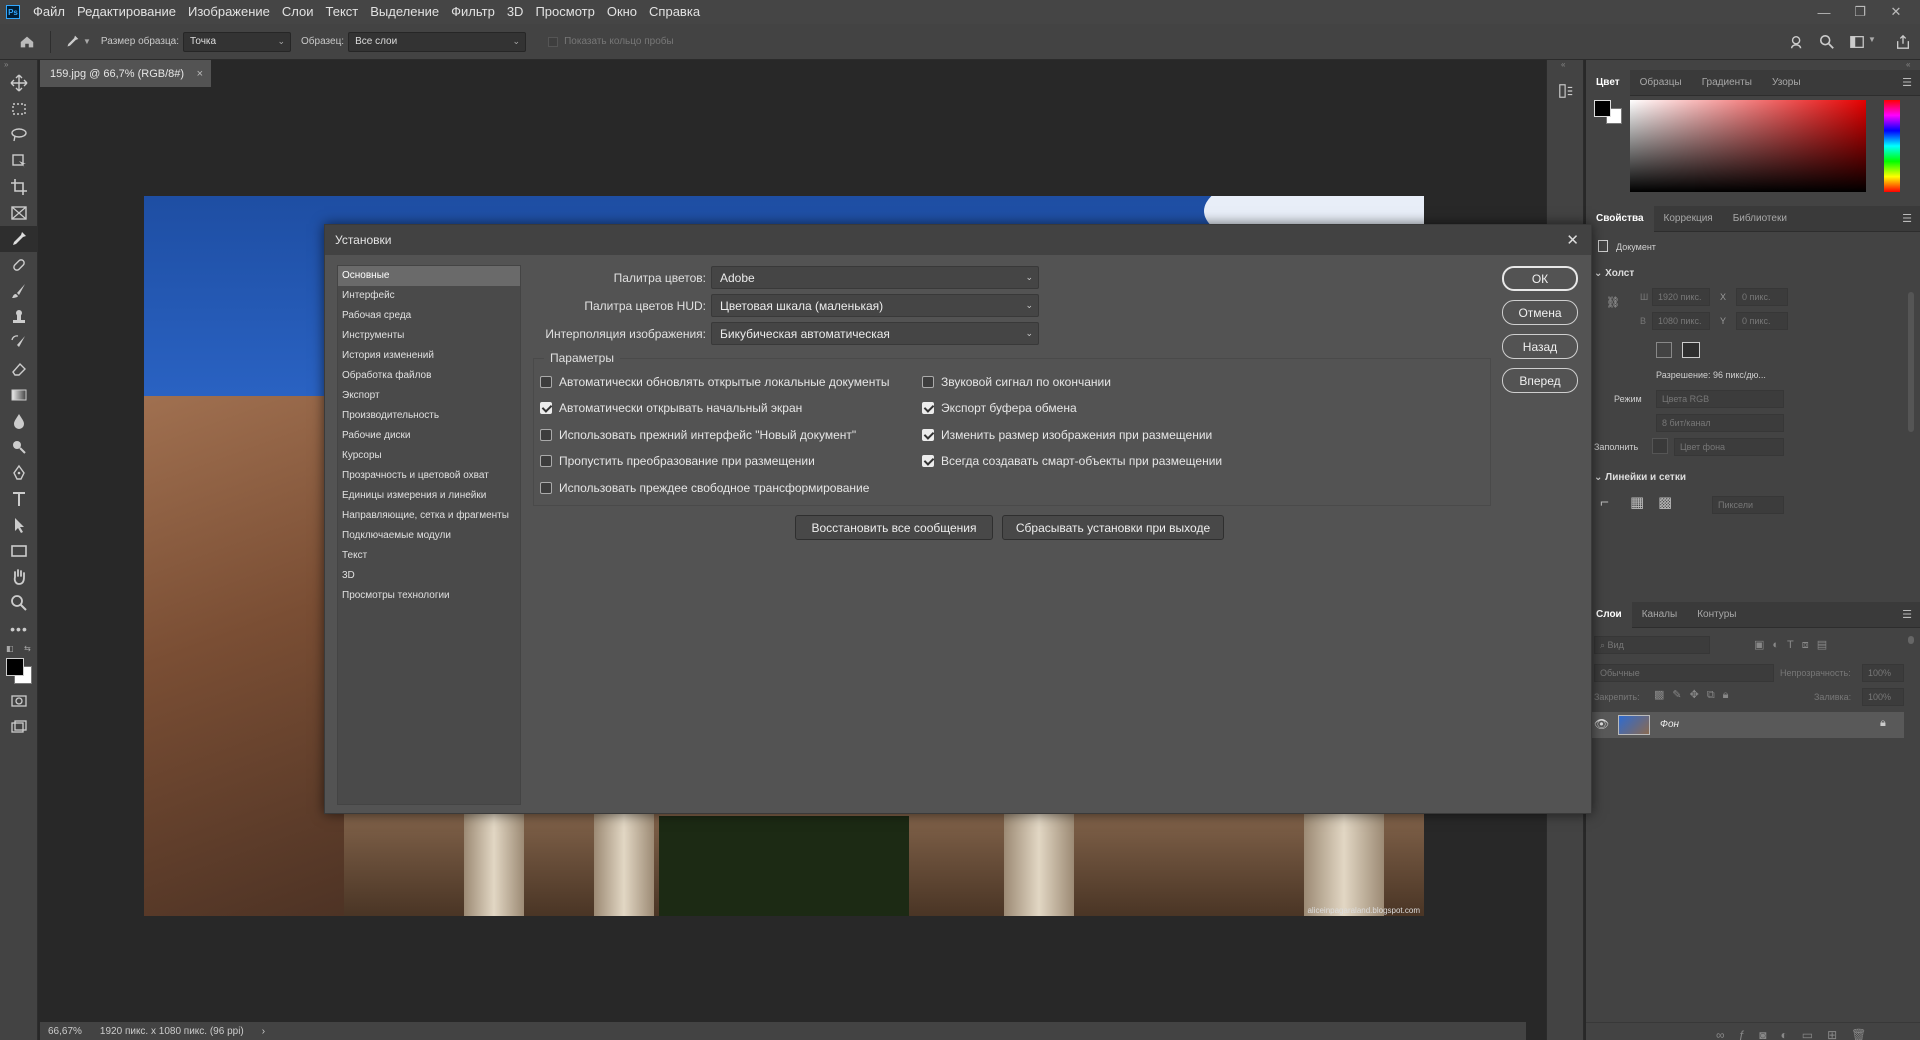  I want to click on nav-3d: 3D, so click(429, 576).